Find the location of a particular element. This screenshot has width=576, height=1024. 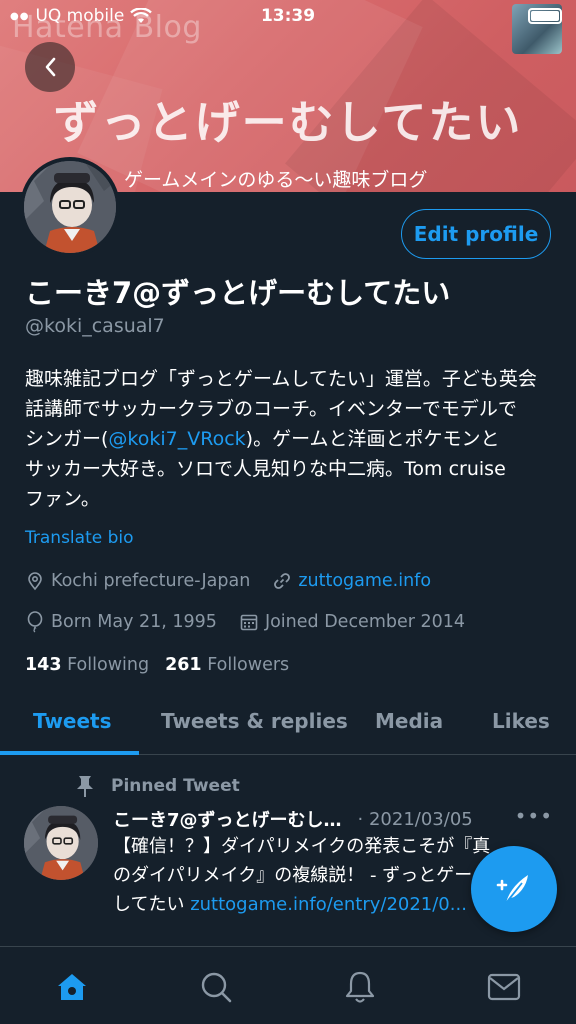

link-icon is located at coordinates (282, 581).